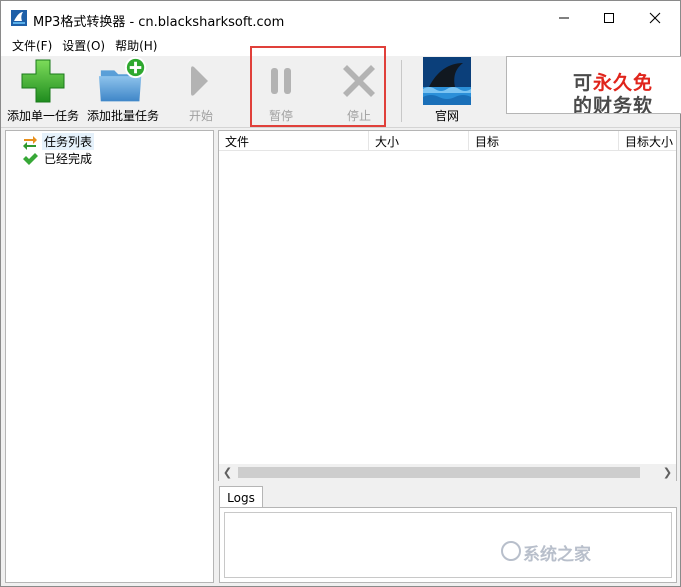 This screenshot has width=681, height=587. I want to click on tree-item-completed: 已经完成, so click(55, 158).